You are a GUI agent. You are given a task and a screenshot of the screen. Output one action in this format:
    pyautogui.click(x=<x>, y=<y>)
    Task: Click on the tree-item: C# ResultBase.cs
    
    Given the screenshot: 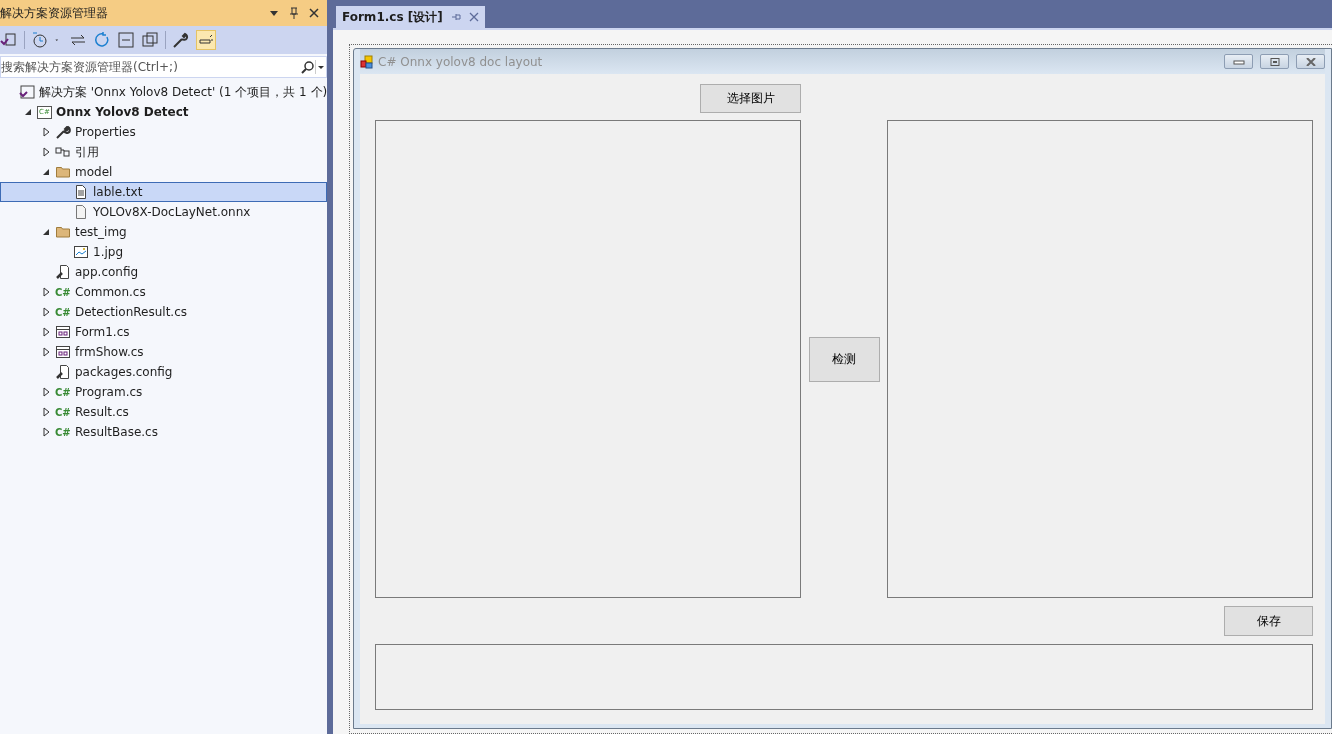 What is the action you would take?
    pyautogui.click(x=163, y=432)
    